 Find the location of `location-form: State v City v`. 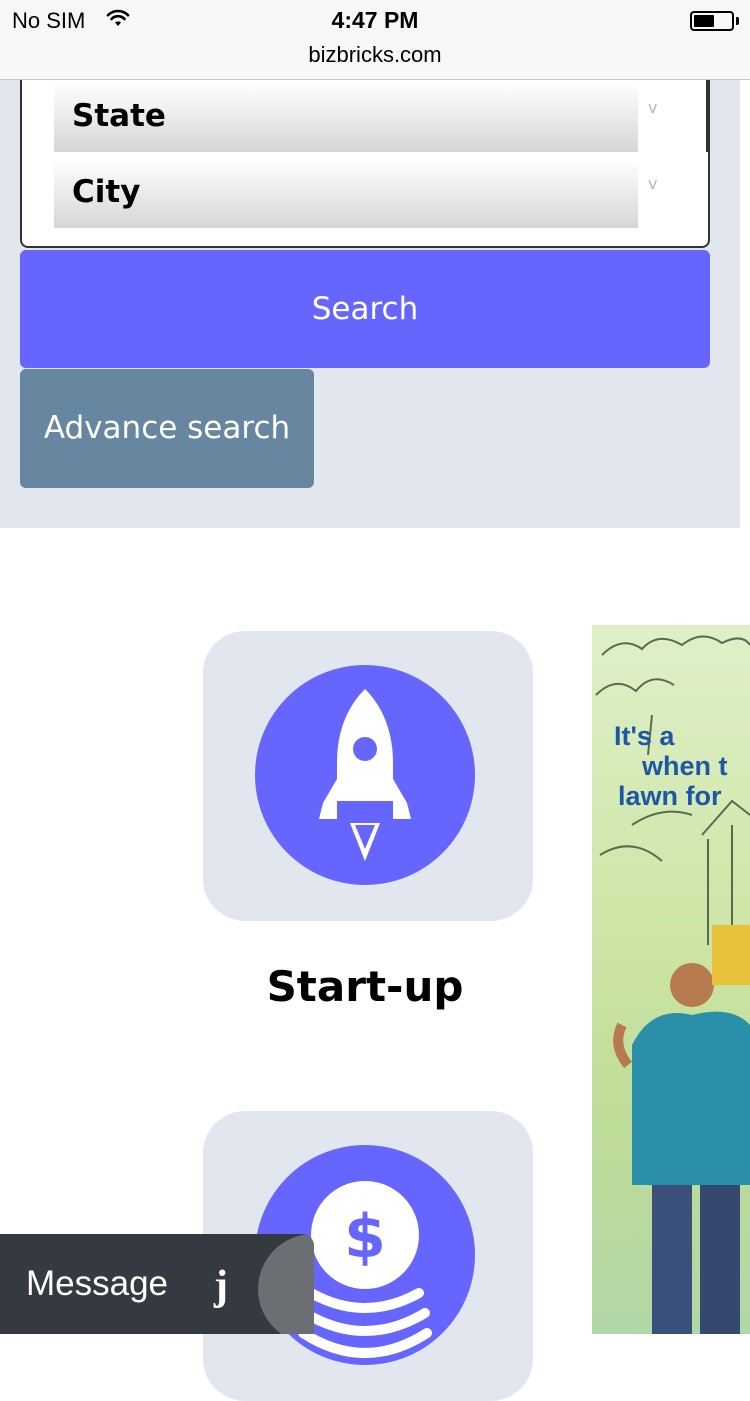

location-form: State v City v is located at coordinates (365, 164).